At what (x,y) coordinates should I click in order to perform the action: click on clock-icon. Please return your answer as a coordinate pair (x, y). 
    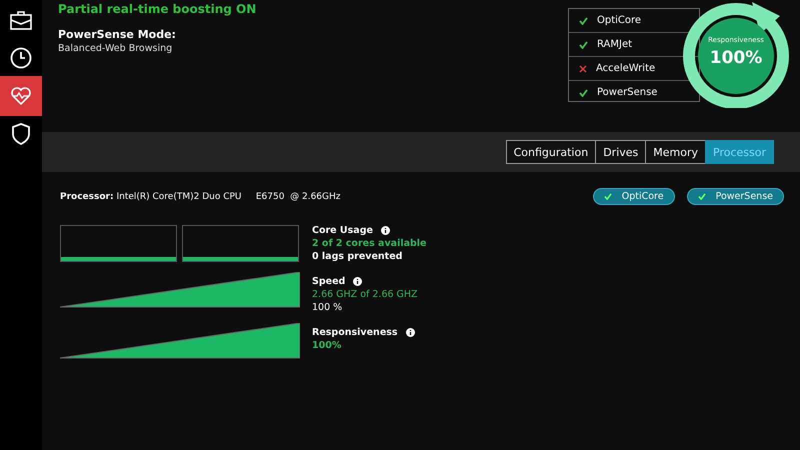
    Looking at the image, I should click on (21, 58).